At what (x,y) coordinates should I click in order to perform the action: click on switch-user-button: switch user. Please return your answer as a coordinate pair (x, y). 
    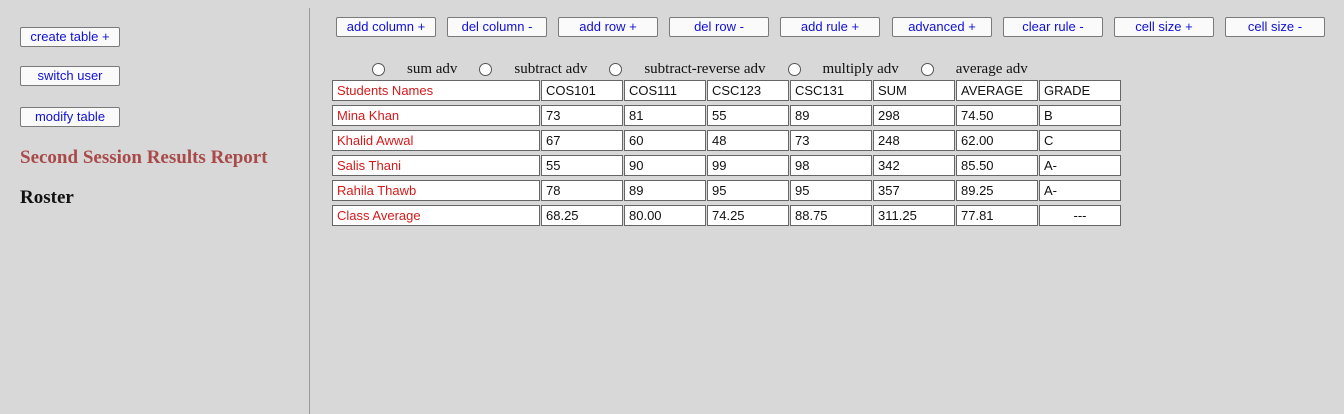
    Looking at the image, I should click on (70, 76).